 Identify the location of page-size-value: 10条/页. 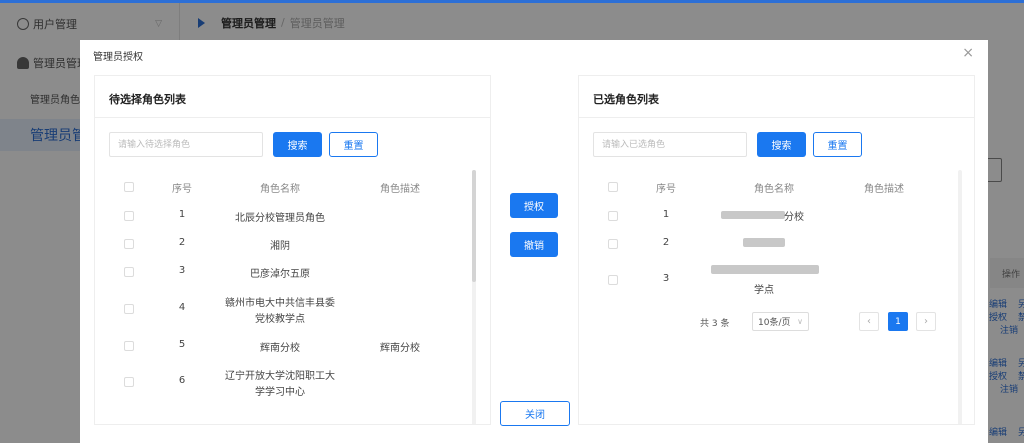
(774, 323).